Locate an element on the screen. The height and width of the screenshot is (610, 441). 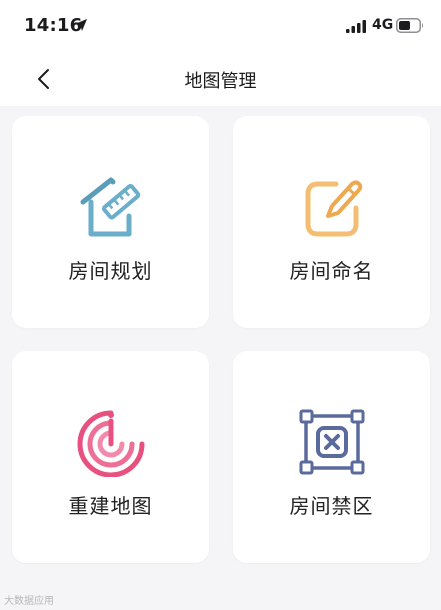
room-planning-icon is located at coordinates (110, 207).